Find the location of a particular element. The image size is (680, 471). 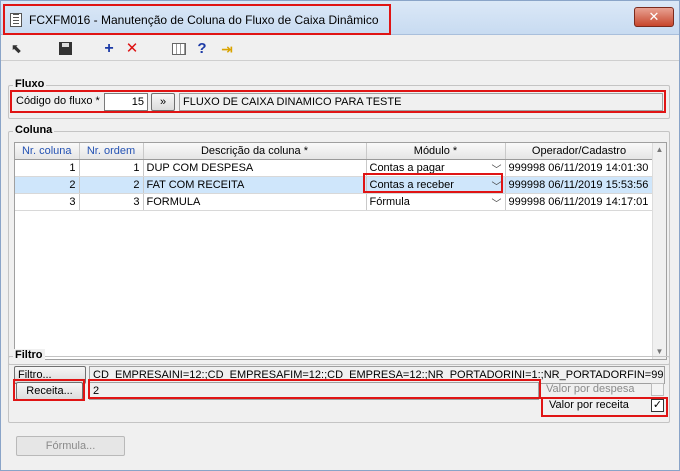

cell-modulo: Contas a pagar ﹀ is located at coordinates (436, 168).